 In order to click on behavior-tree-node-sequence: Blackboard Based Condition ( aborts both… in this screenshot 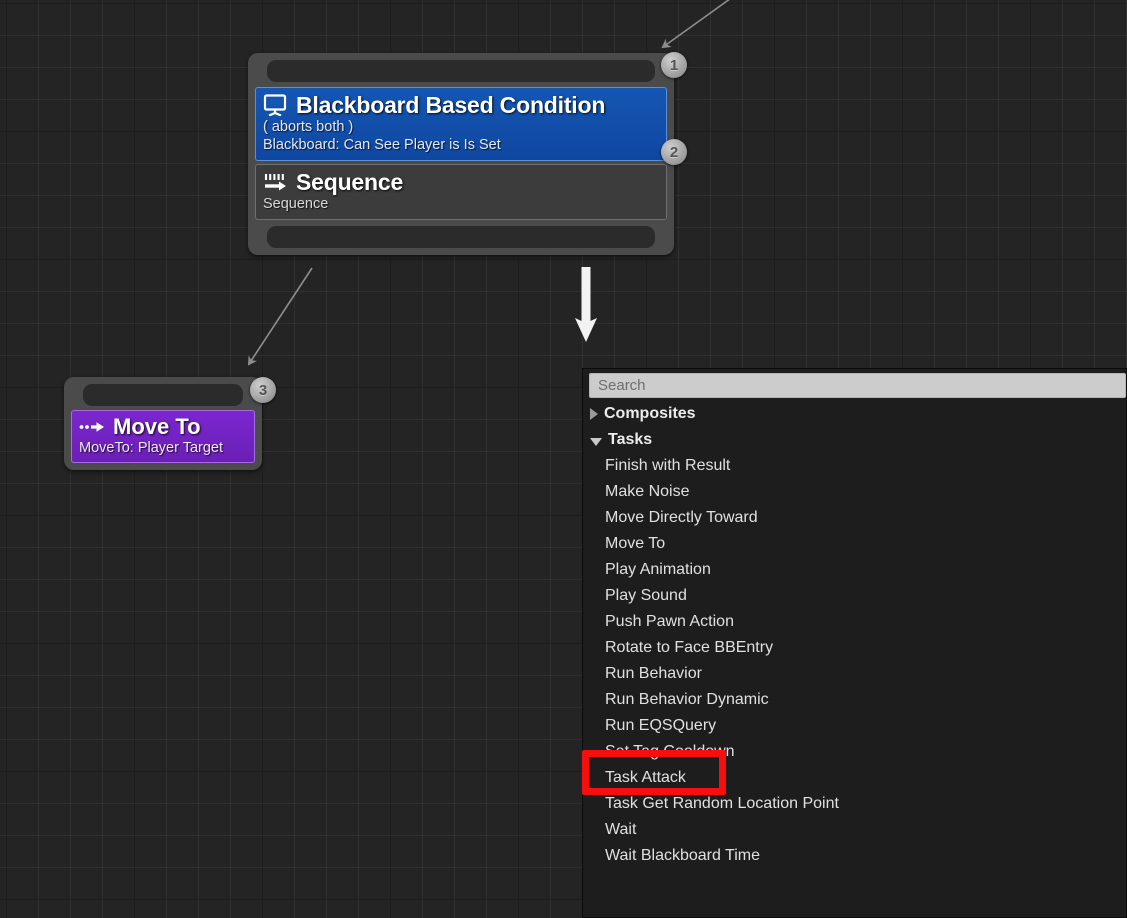, I will do `click(461, 154)`.